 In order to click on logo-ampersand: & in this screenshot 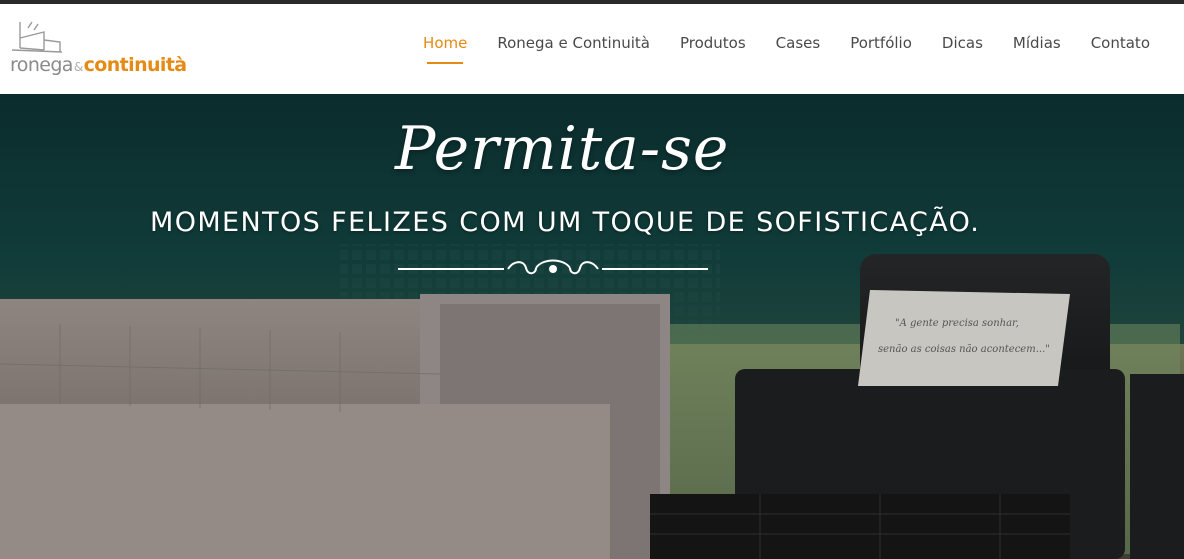, I will do `click(78, 67)`.